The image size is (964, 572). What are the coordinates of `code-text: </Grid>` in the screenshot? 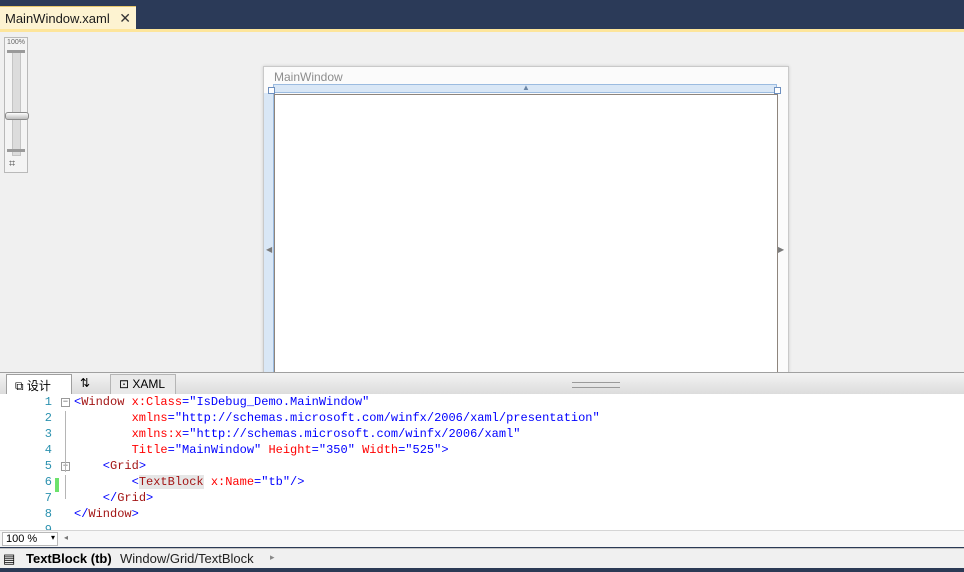 It's located at (113, 498).